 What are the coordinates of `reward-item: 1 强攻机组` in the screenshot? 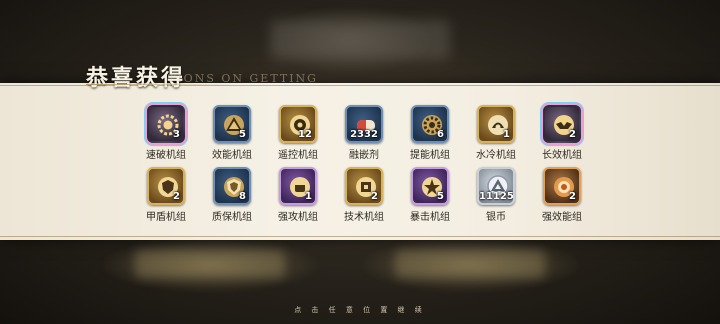 It's located at (300, 198).